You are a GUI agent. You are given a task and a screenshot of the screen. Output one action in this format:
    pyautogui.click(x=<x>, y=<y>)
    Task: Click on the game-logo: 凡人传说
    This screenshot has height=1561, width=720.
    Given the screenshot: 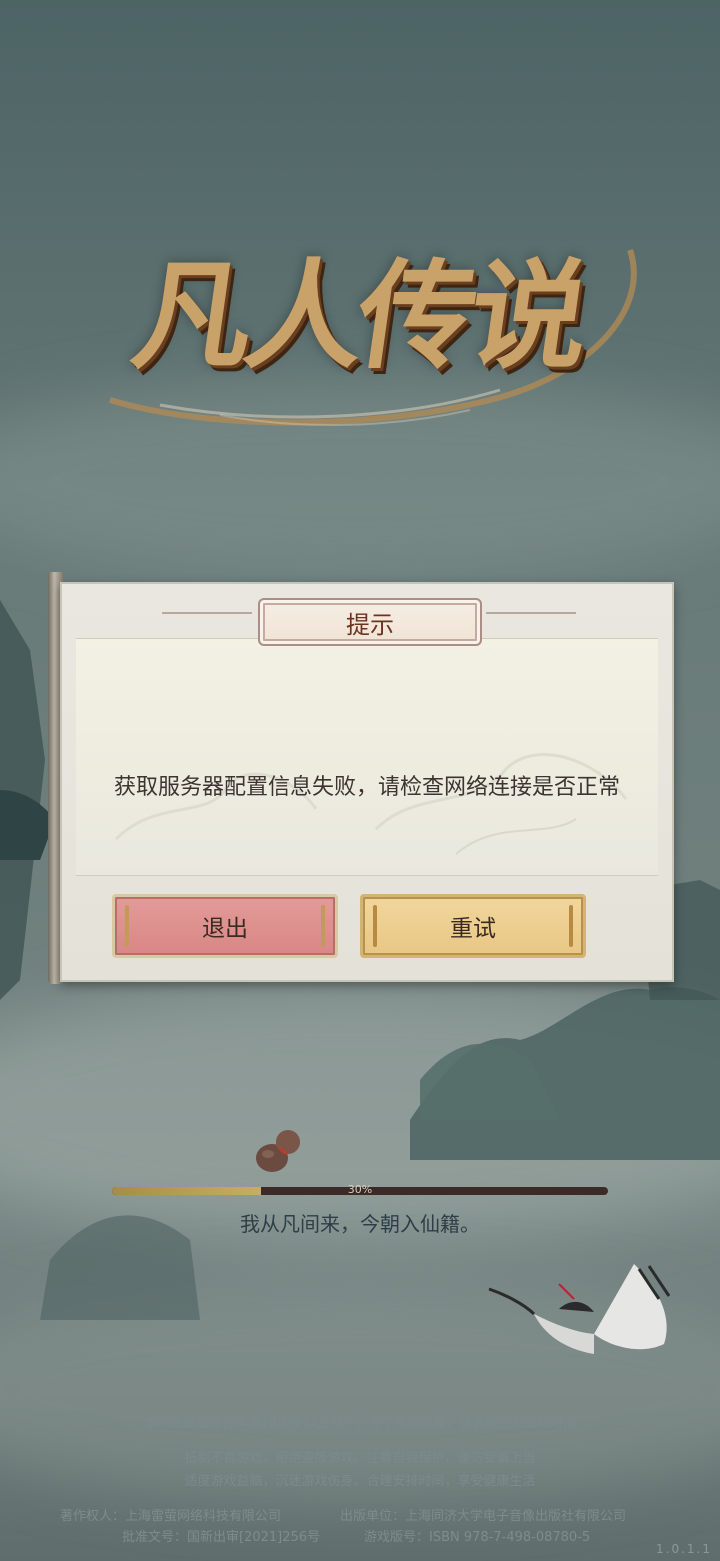 What is the action you would take?
    pyautogui.click(x=360, y=310)
    